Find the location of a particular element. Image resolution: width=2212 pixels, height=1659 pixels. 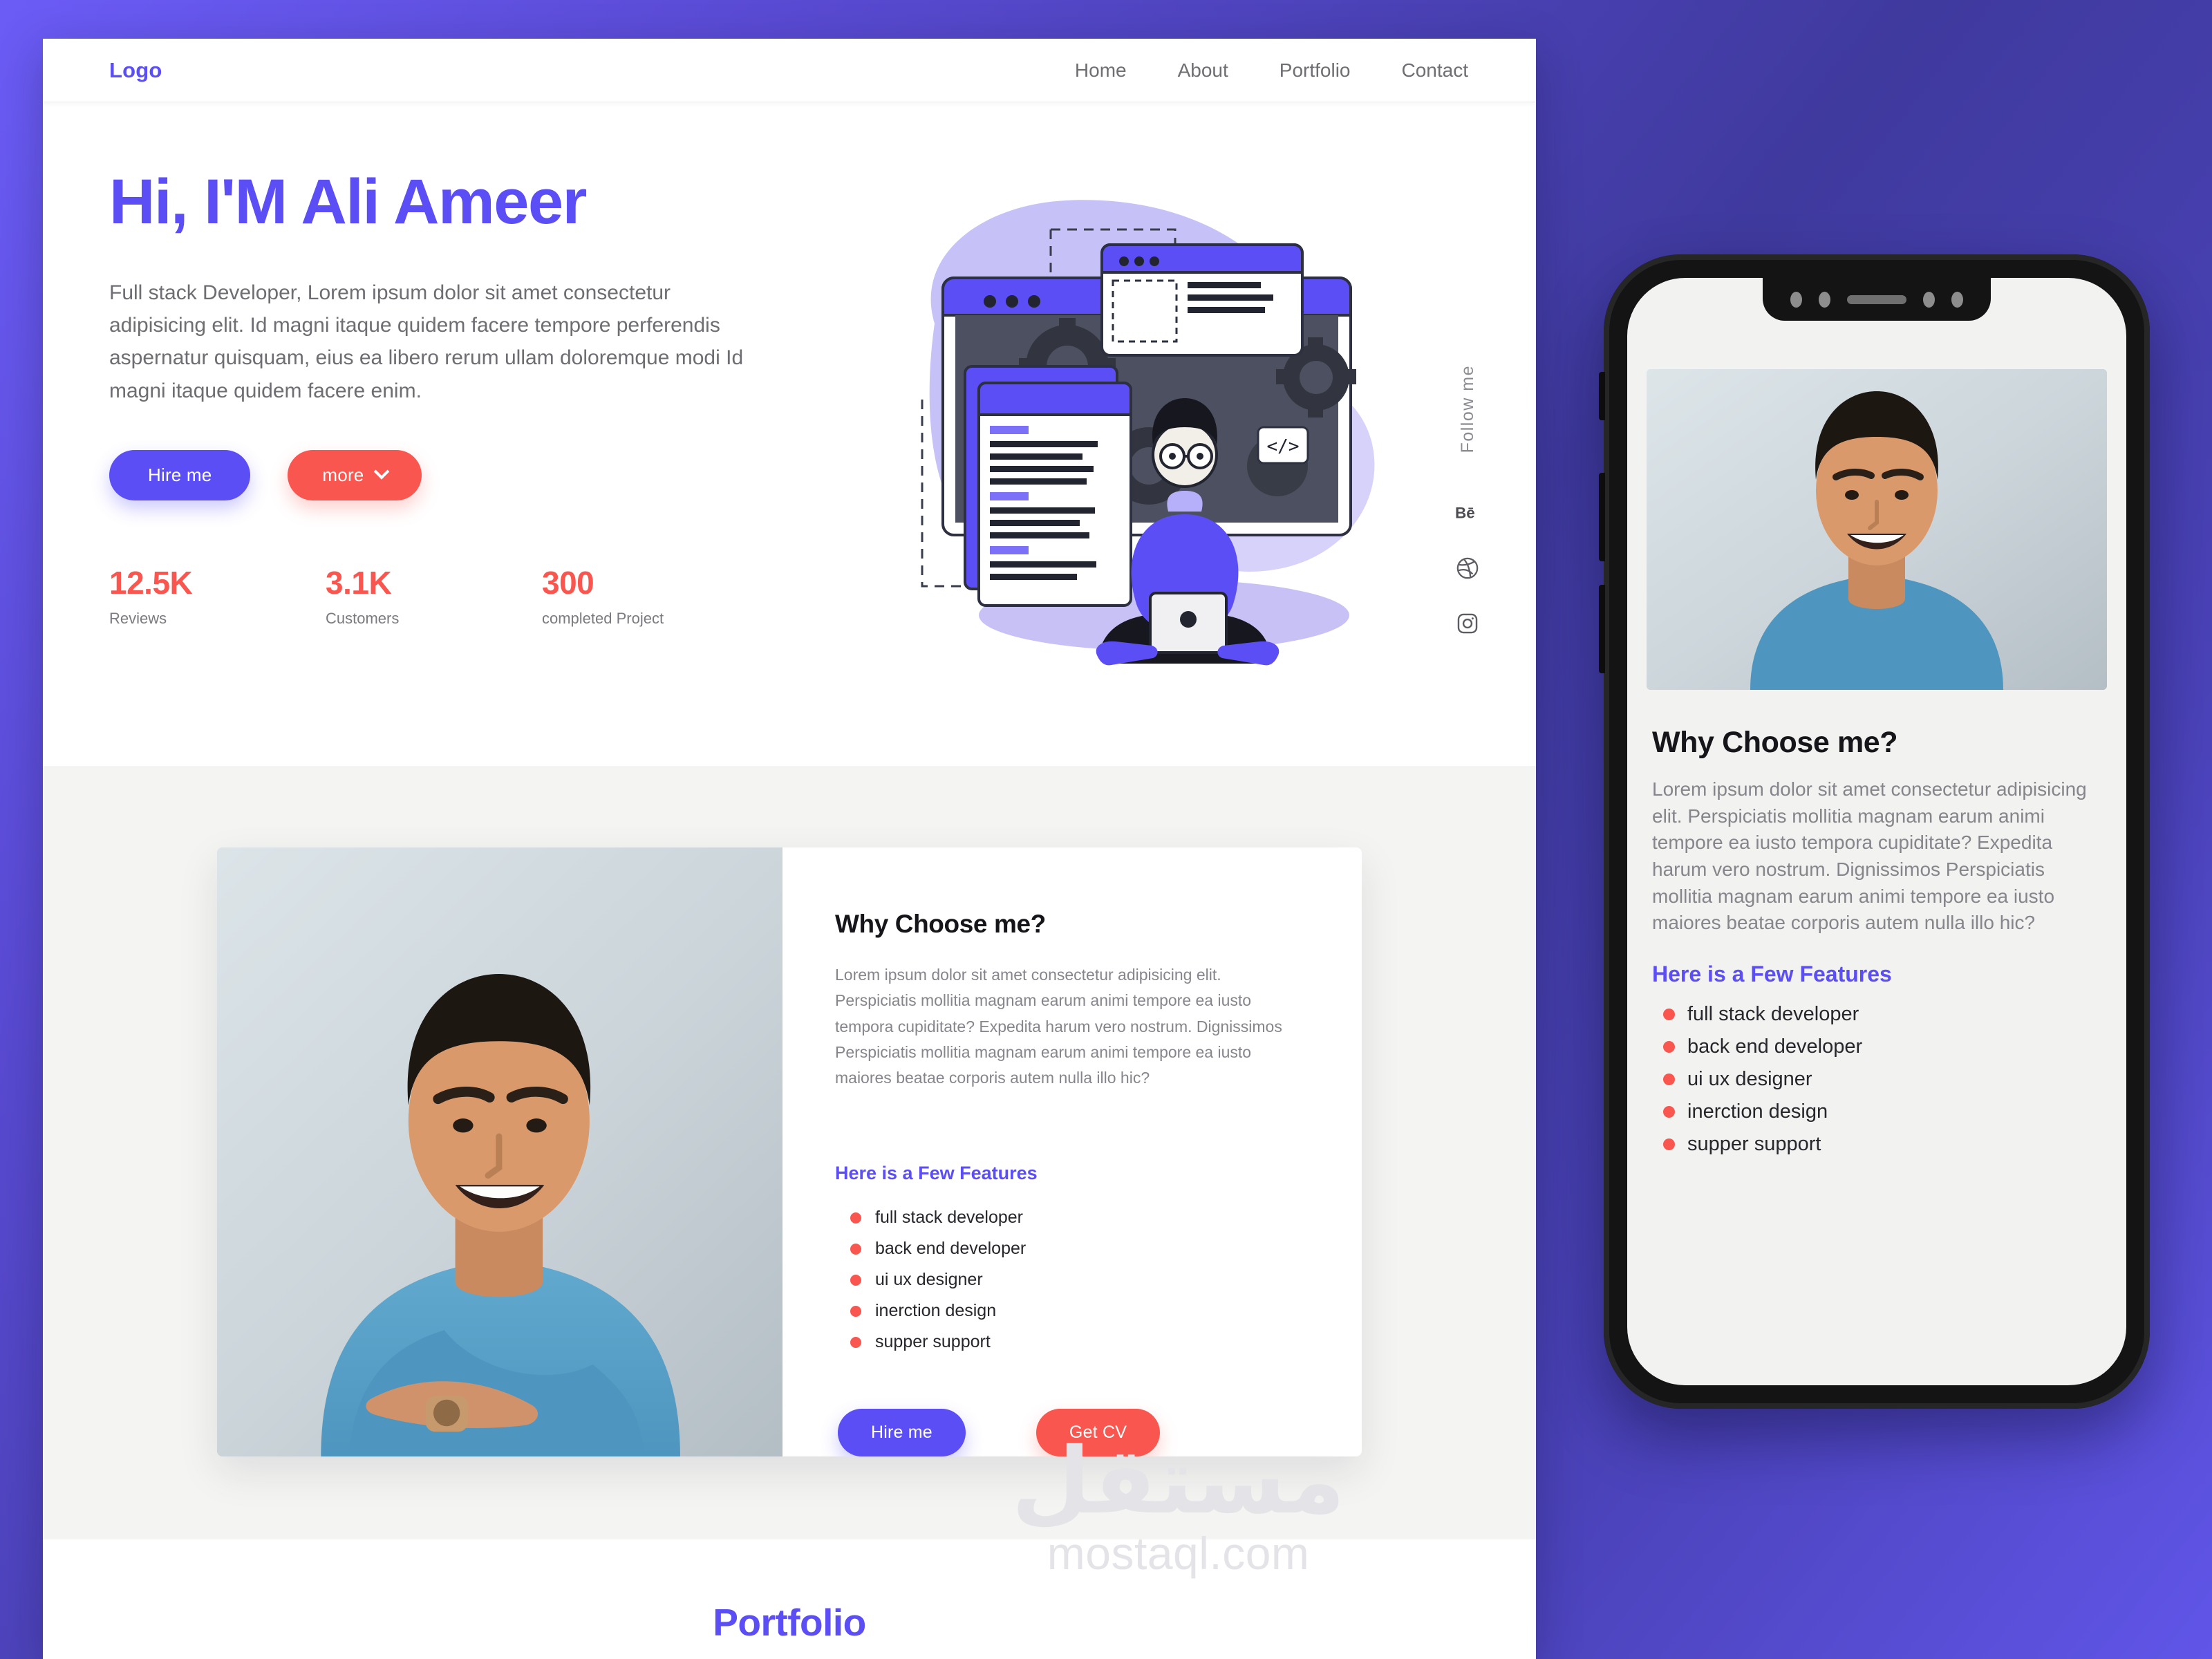

stat-customers: 3.1K Customers is located at coordinates (434, 596).